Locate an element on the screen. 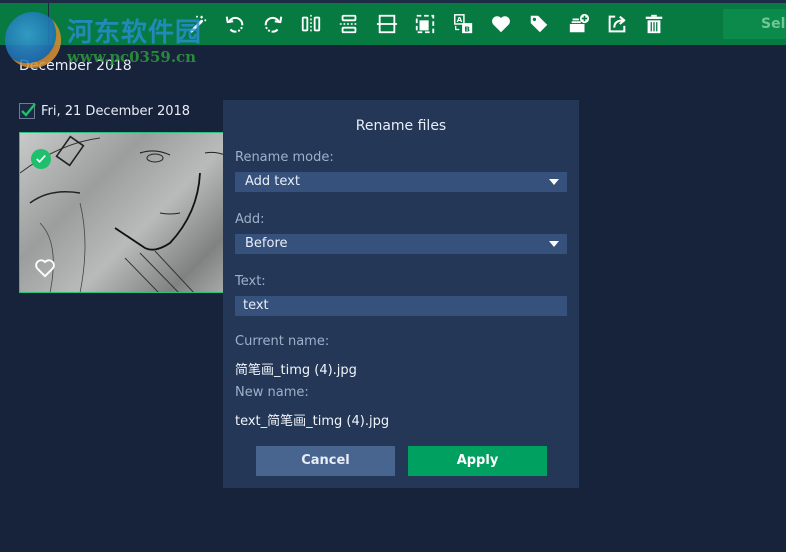 The height and width of the screenshot is (552, 786). crop-button is located at coordinates (387, 24).